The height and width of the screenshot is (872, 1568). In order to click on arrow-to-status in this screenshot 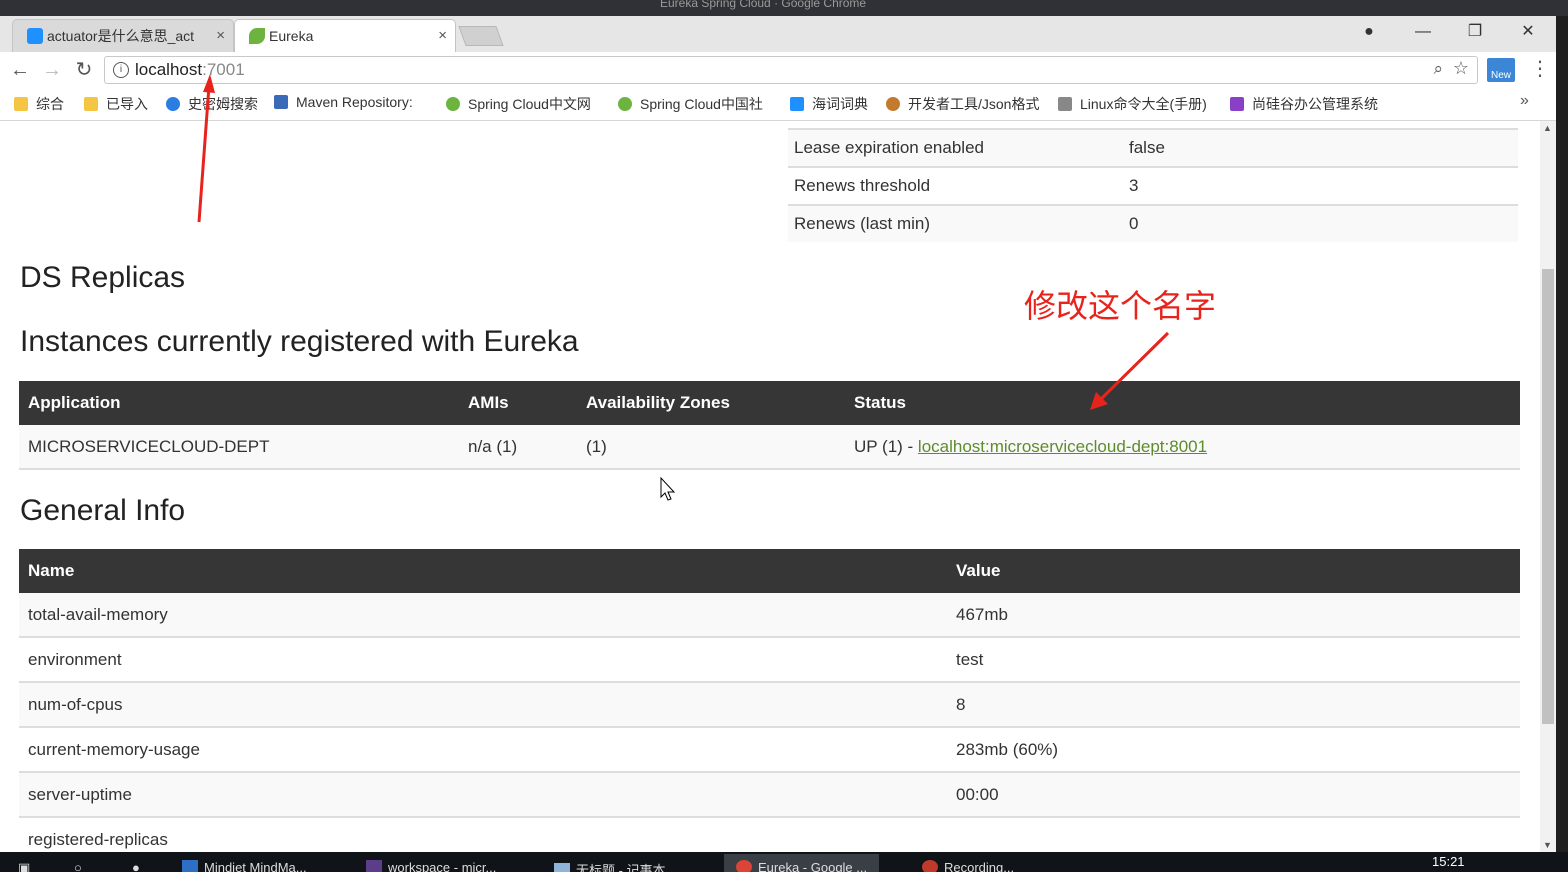, I will do `click(1130, 370)`.